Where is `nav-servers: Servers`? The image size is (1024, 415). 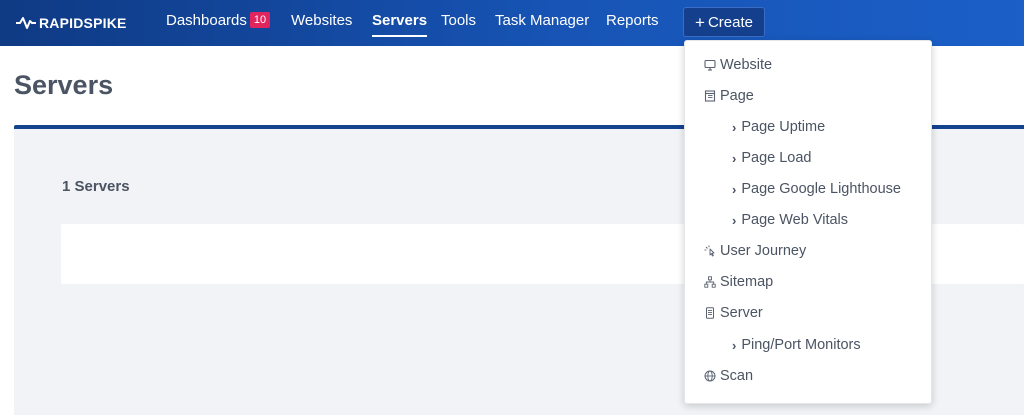
nav-servers: Servers is located at coordinates (400, 24).